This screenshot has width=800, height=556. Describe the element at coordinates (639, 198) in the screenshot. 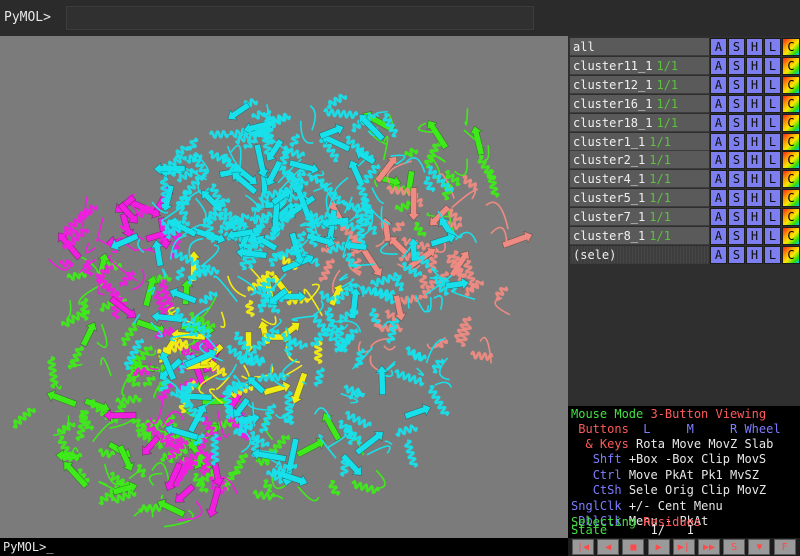

I see `object-name-button: cluster5_1 1/1` at that location.